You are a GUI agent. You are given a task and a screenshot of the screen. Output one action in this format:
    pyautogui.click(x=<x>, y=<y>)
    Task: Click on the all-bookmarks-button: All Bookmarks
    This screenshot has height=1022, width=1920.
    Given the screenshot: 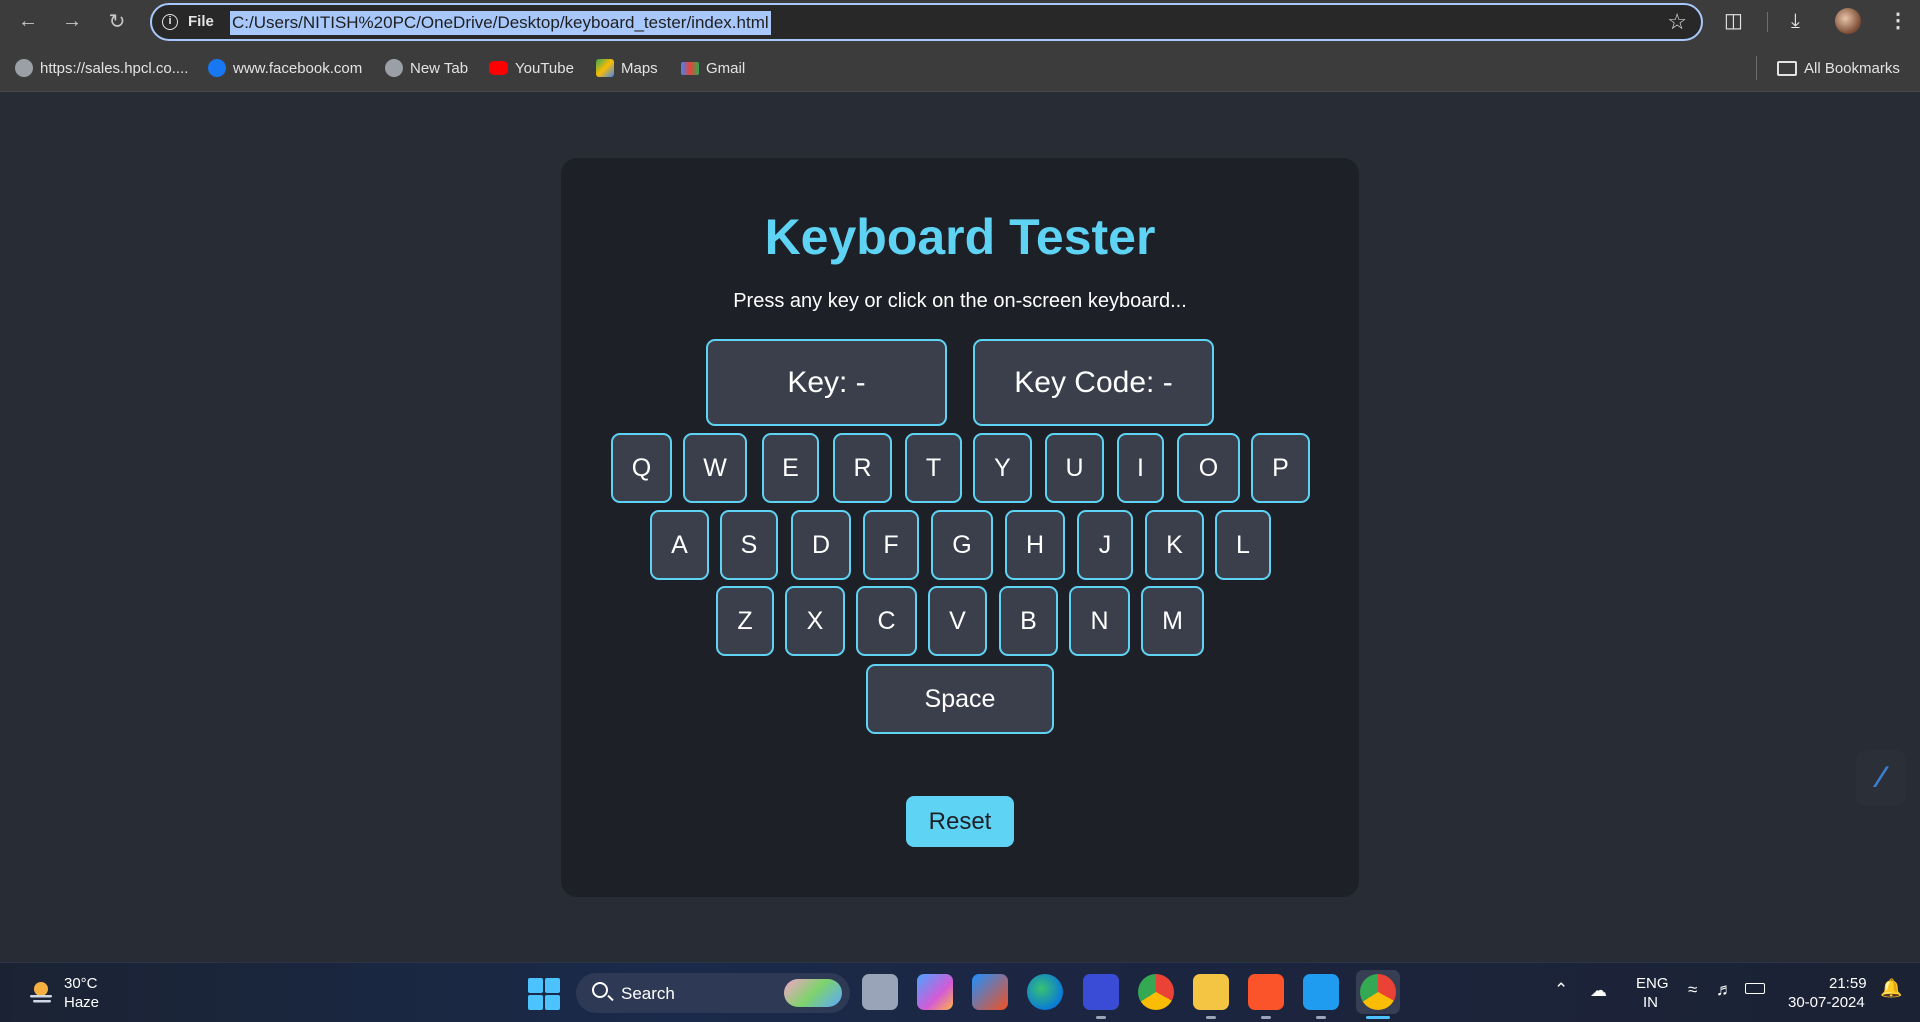 What is the action you would take?
    pyautogui.click(x=1838, y=68)
    